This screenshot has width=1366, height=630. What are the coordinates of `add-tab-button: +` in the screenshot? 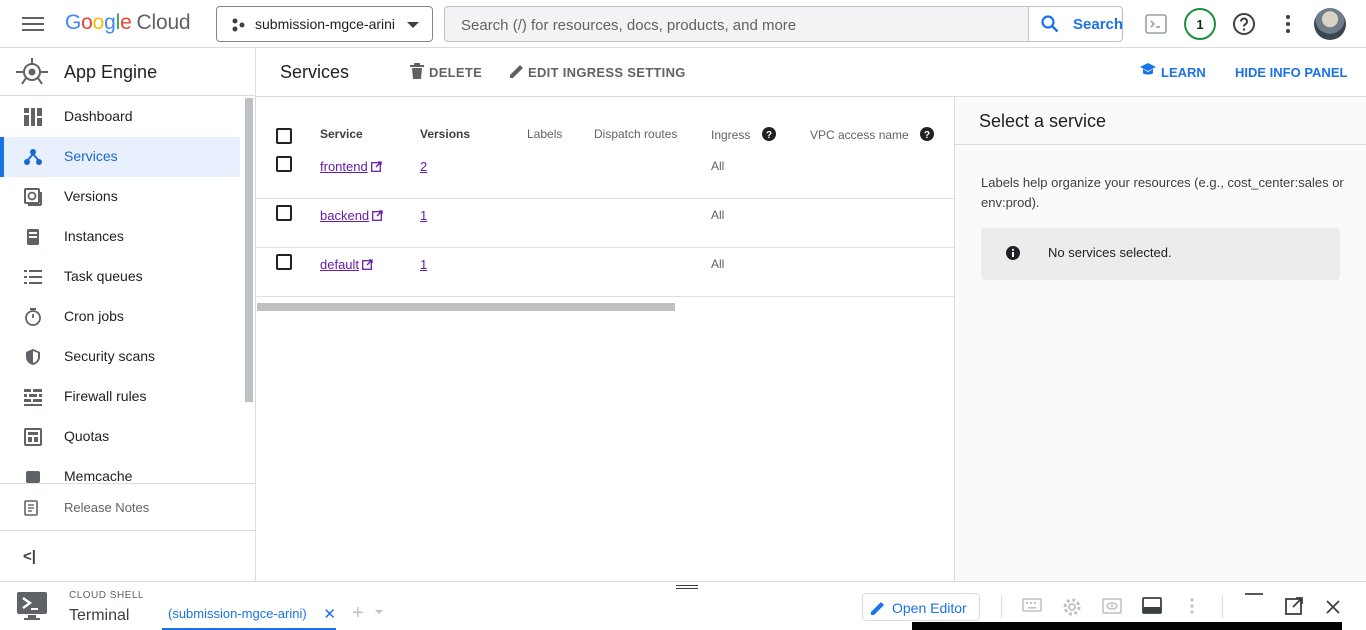 It's located at (358, 613).